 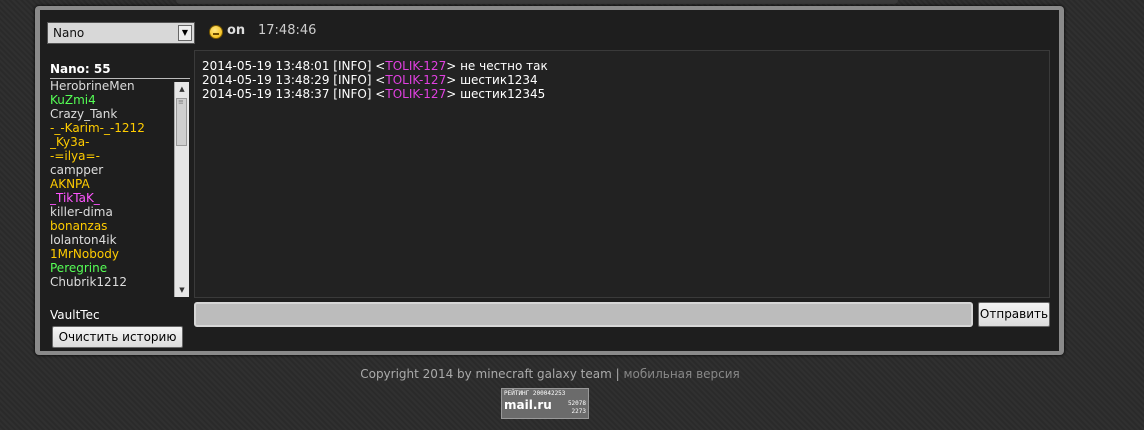 I want to click on status-text: on, so click(x=236, y=30).